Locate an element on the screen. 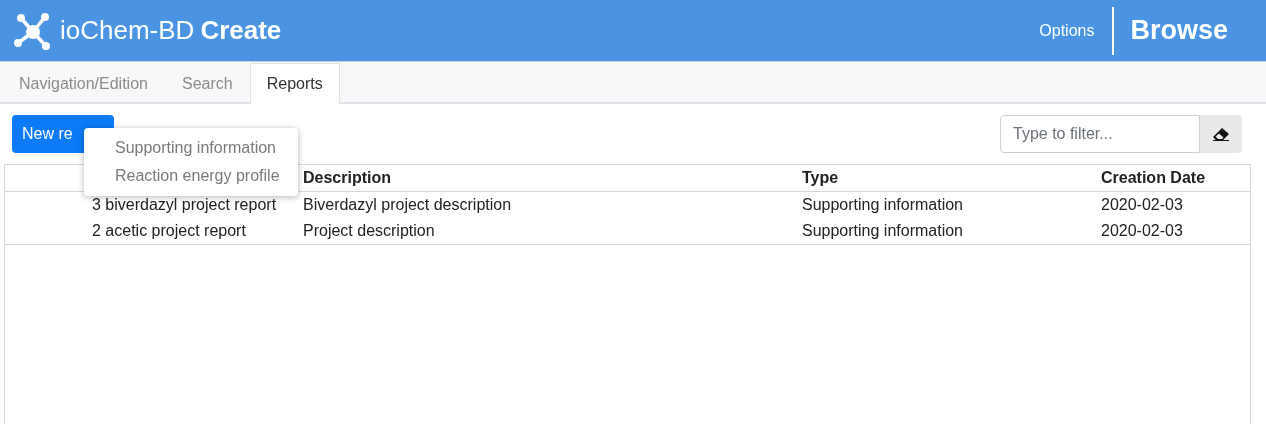  table-cell-text: 2 acetic project report is located at coordinates (169, 231).